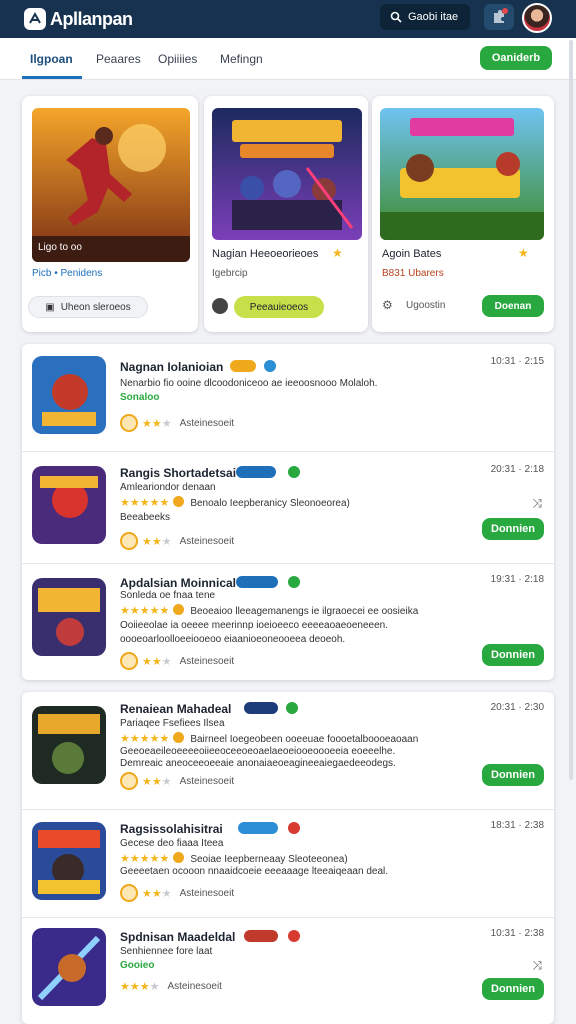 This screenshot has width=576, height=1024. Describe the element at coordinates (50, 307) in the screenshot. I see `calendar-icon: ▣` at that location.